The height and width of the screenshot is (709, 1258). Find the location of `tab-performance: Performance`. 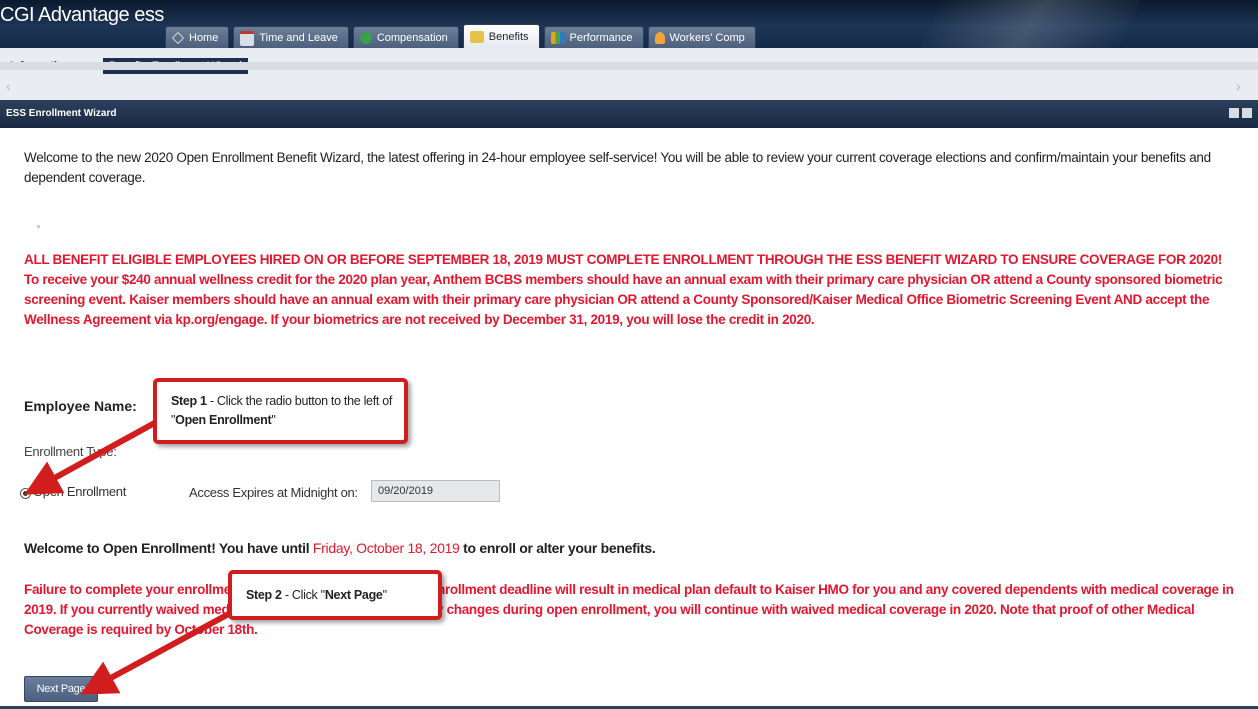

tab-performance: Performance is located at coordinates (593, 37).